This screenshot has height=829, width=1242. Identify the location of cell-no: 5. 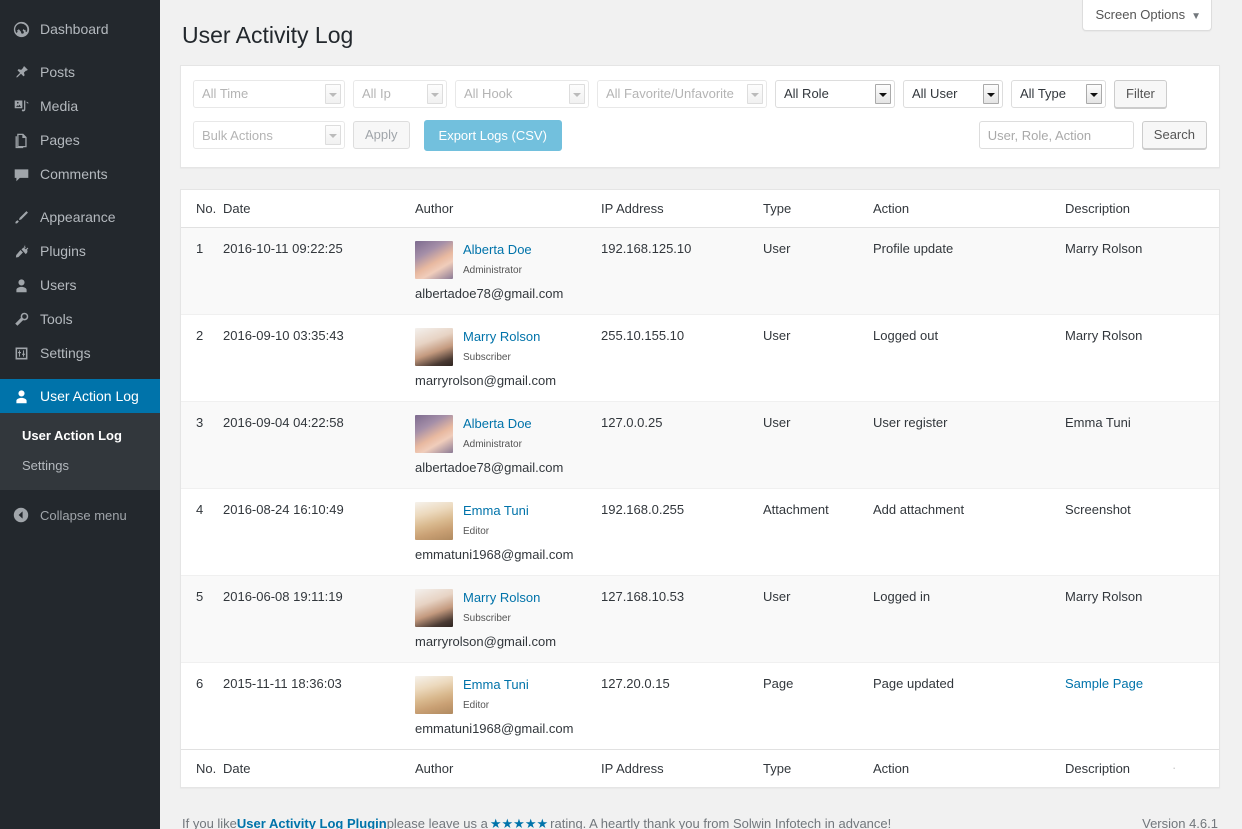
(202, 619).